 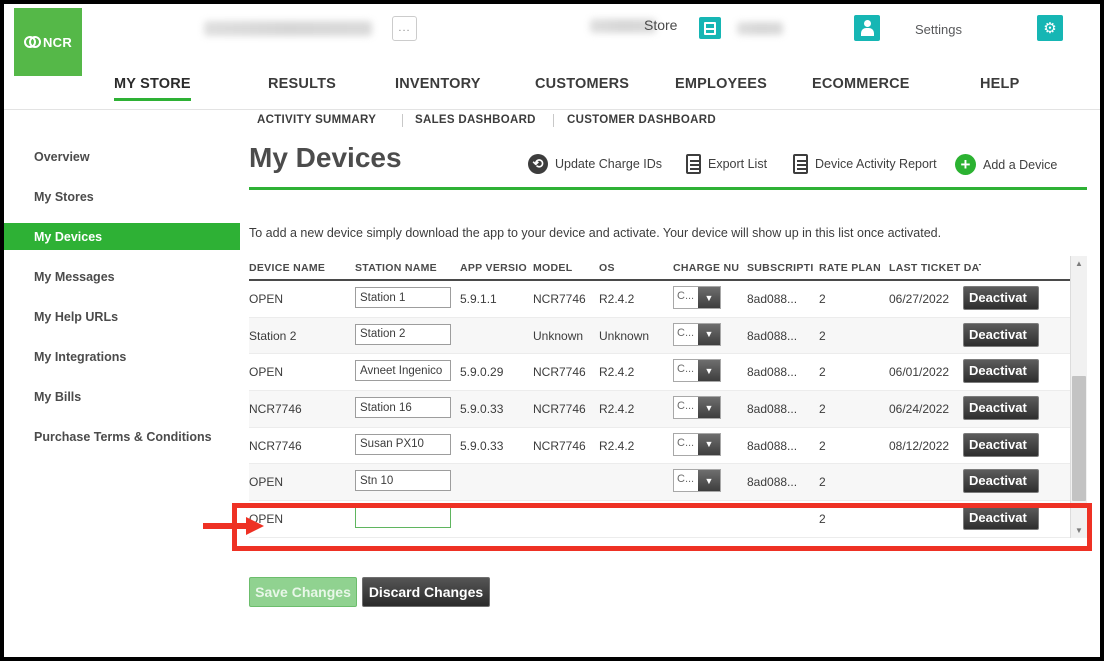 What do you see at coordinates (999, 87) in the screenshot?
I see `nav-item-help: HELP` at bounding box center [999, 87].